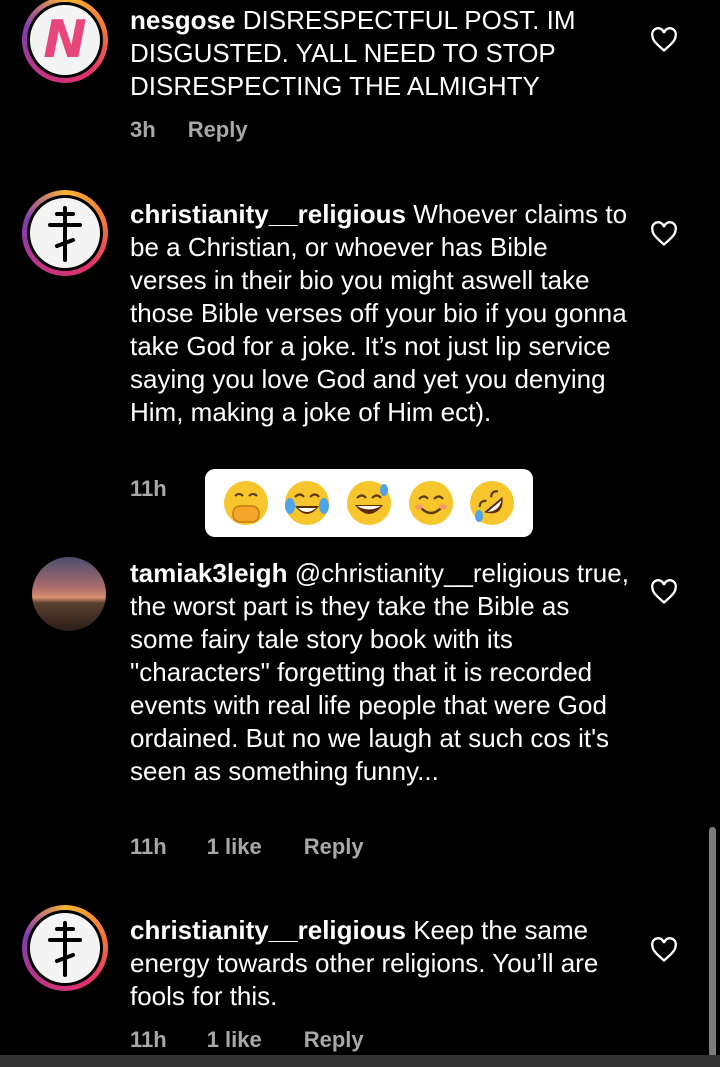  Describe the element at coordinates (360, 1061) in the screenshot. I see `bottom-divider` at that location.